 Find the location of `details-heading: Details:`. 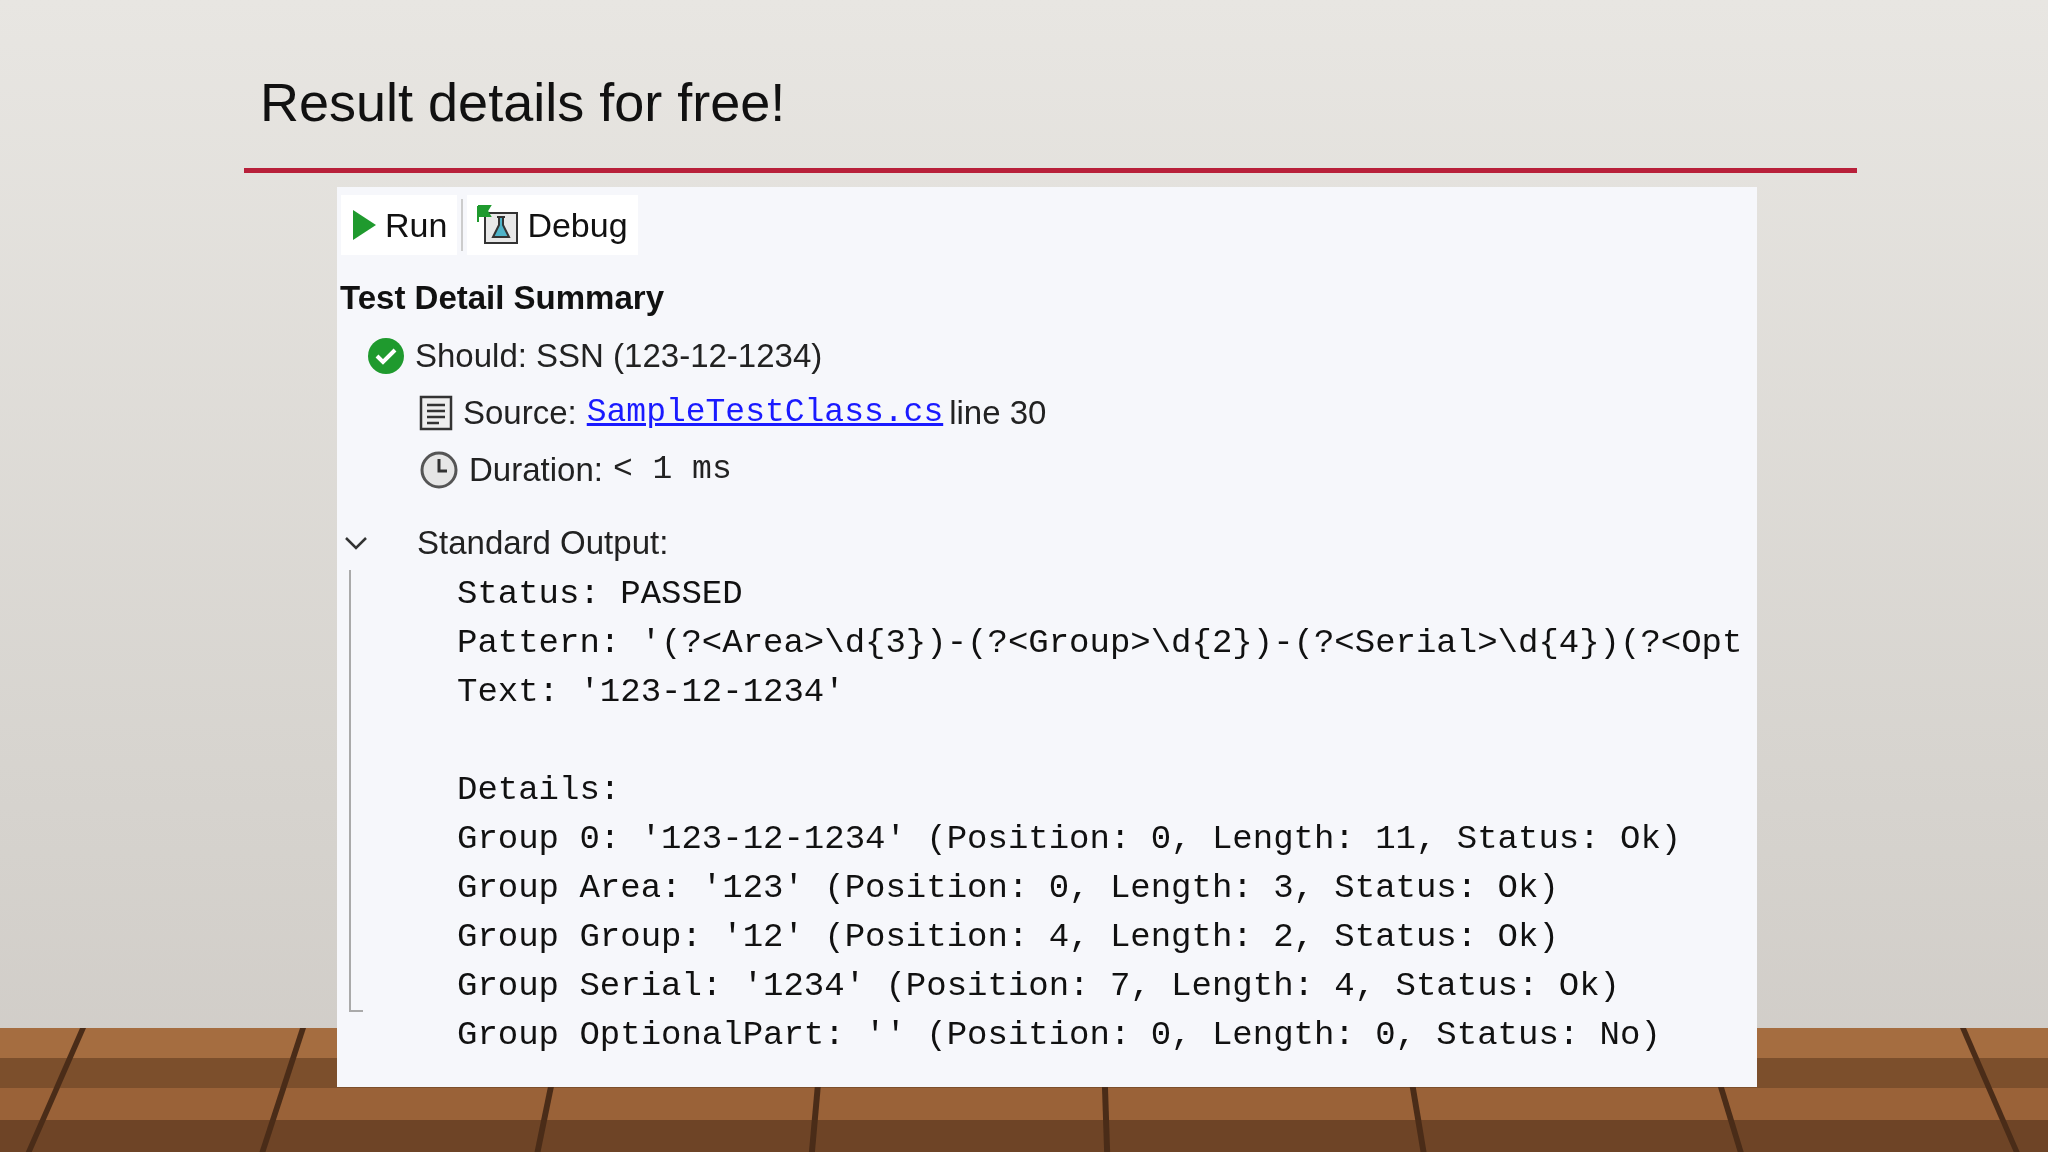

details-heading: Details: is located at coordinates (539, 790).